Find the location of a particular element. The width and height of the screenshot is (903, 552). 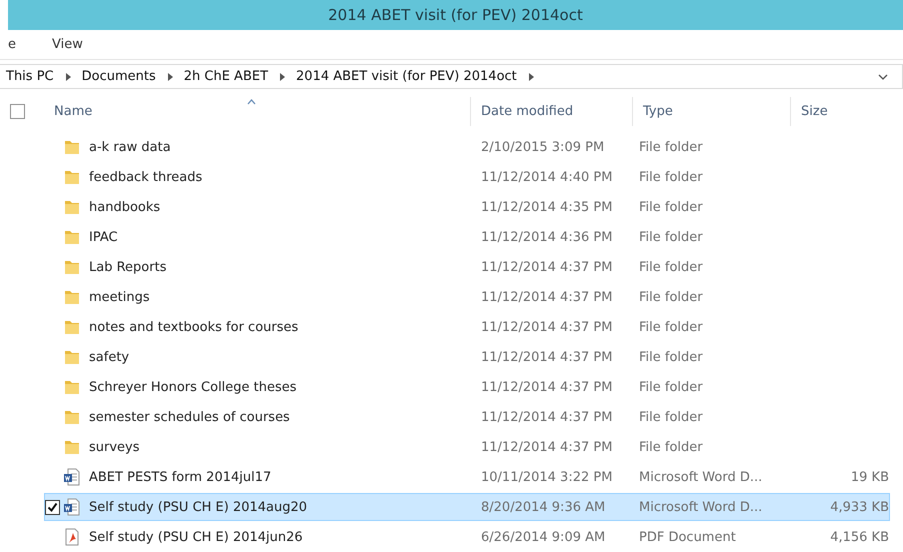

menu-tab: e is located at coordinates (12, 44).